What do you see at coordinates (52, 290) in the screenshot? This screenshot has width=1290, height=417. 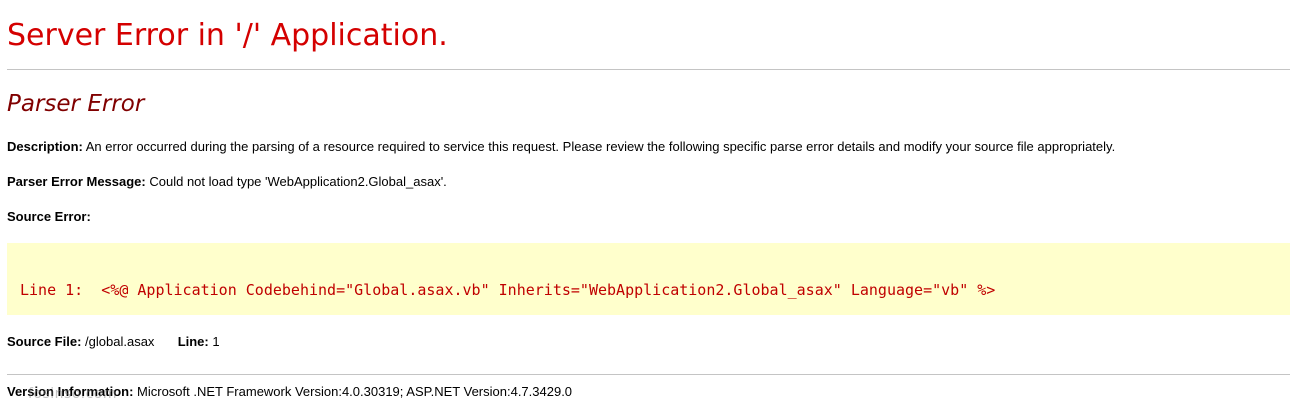 I see `line-number: Line 1:` at bounding box center [52, 290].